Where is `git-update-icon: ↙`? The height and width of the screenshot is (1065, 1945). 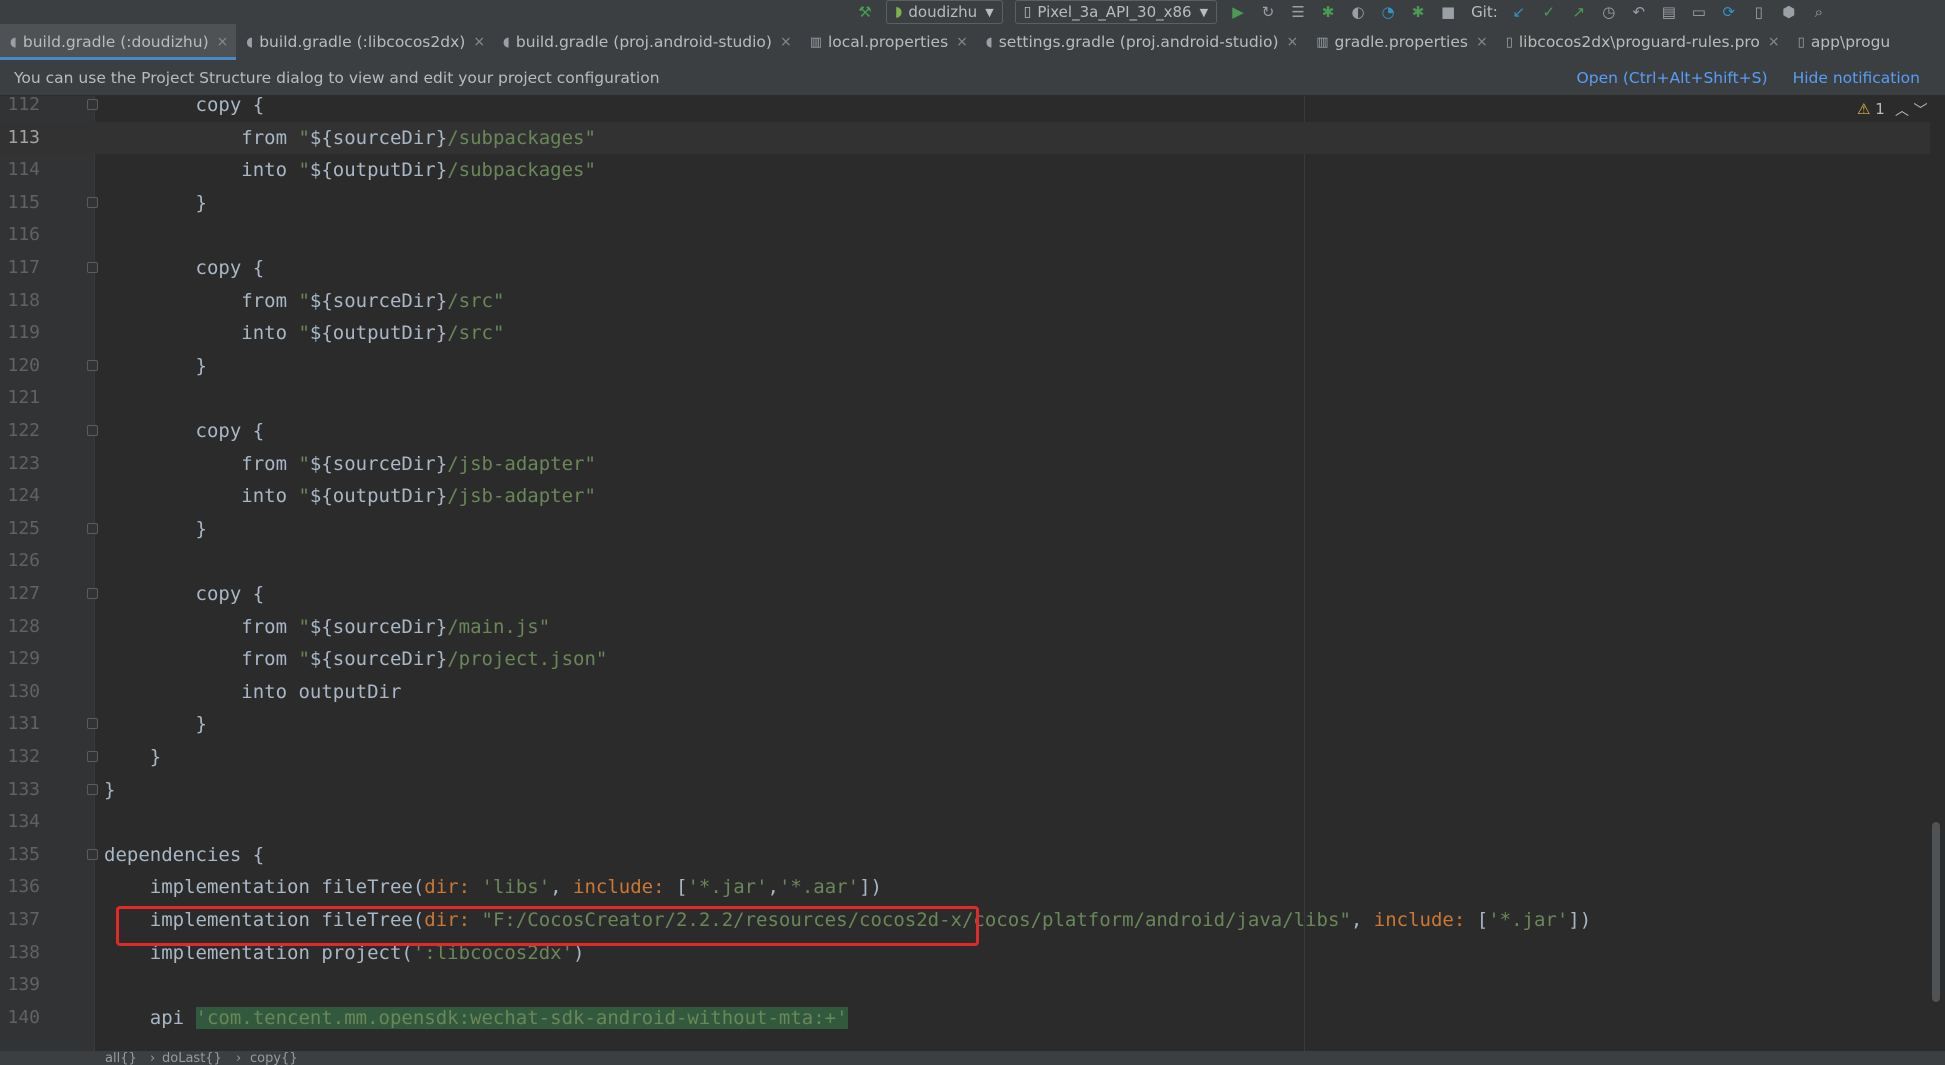 git-update-icon: ↙ is located at coordinates (1519, 12).